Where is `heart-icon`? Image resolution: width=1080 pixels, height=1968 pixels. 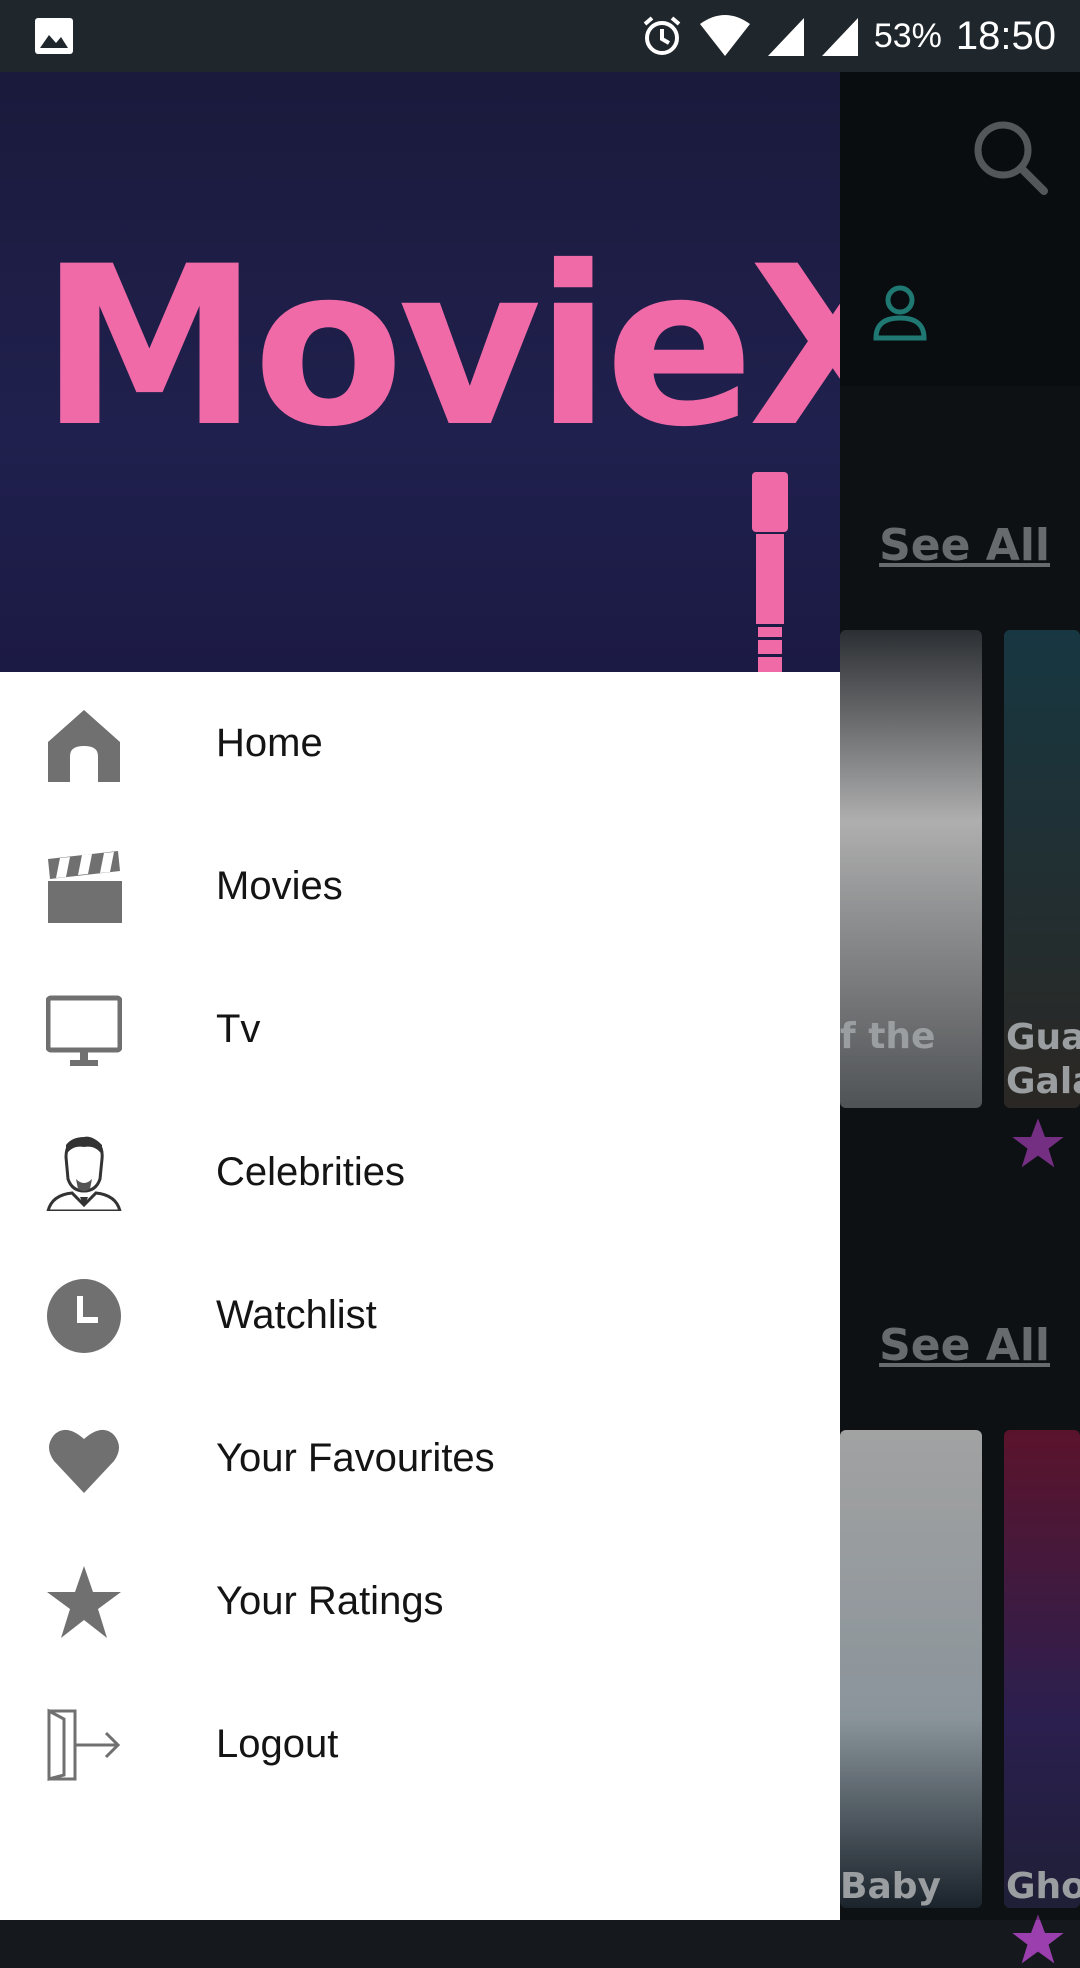
heart-icon is located at coordinates (84, 1461).